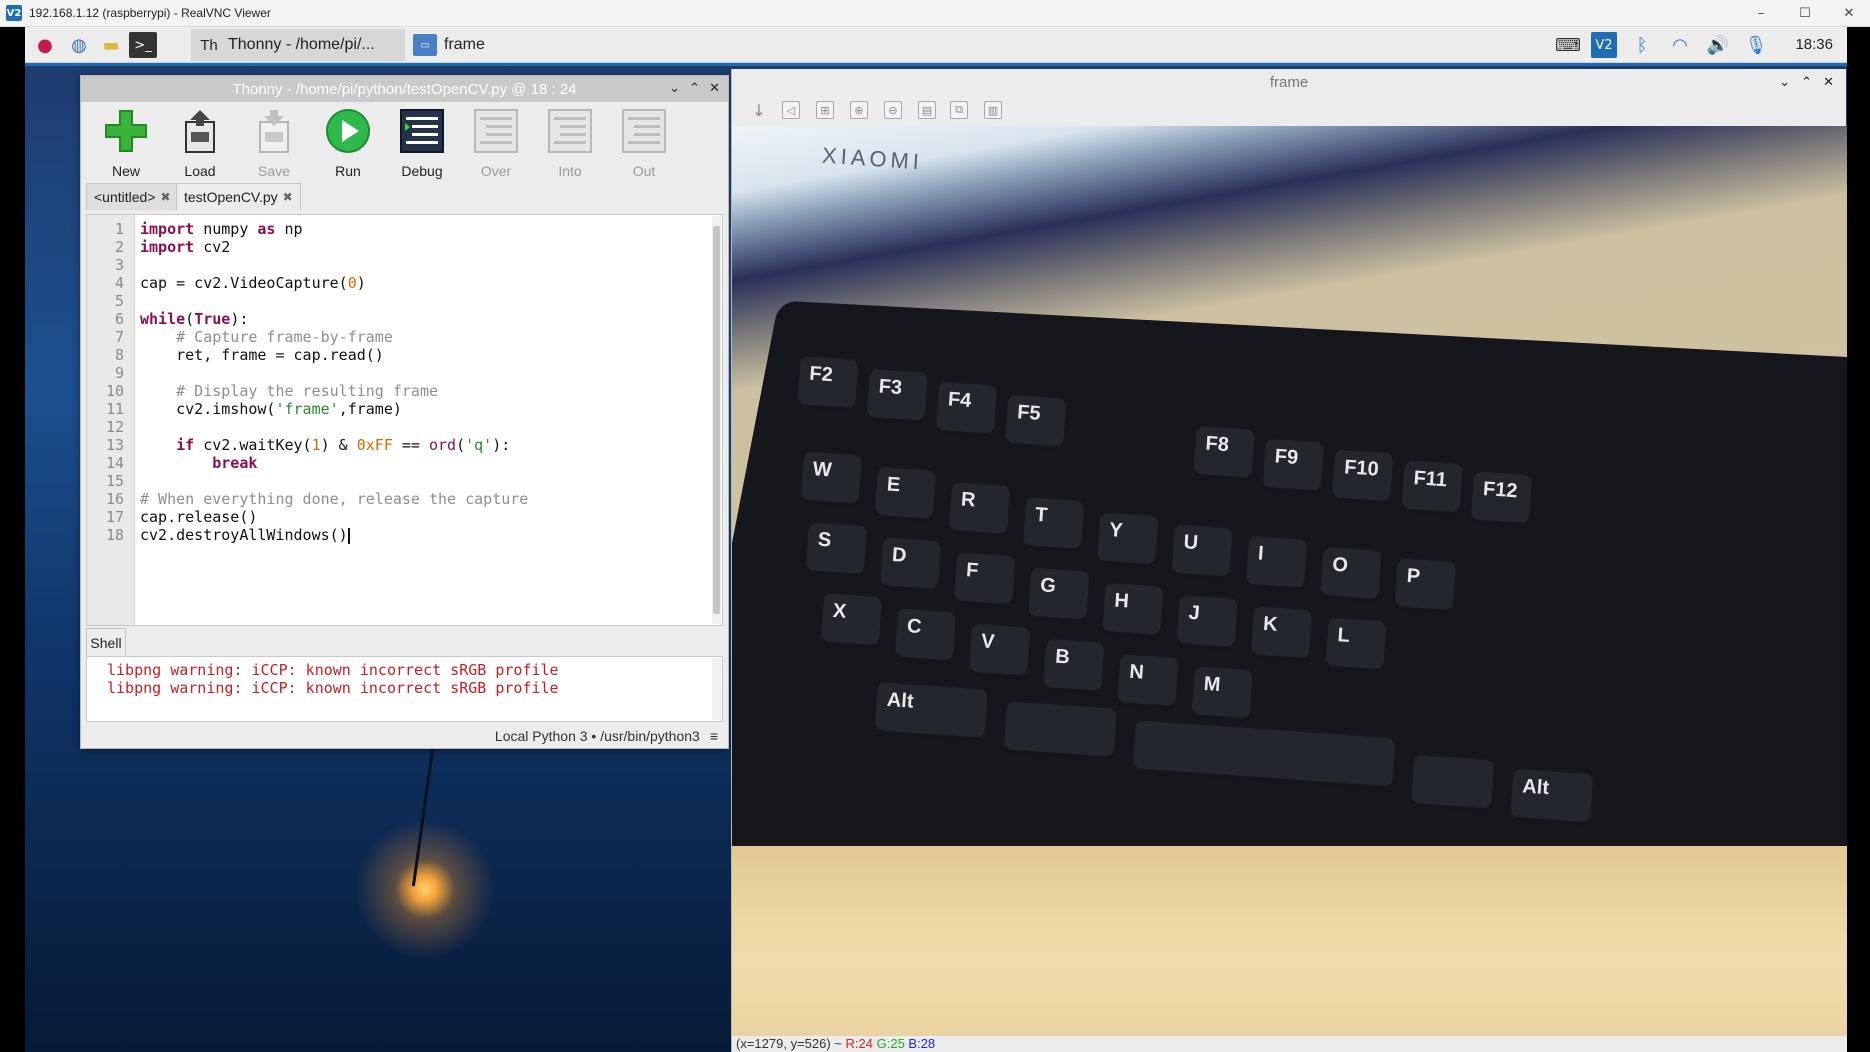 Image resolution: width=1870 pixels, height=1052 pixels. What do you see at coordinates (1828, 82) in the screenshot?
I see `frame-close-icon: ✕` at bounding box center [1828, 82].